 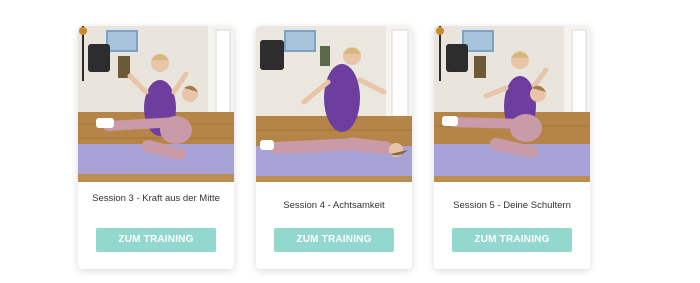 What do you see at coordinates (512, 205) in the screenshot?
I see `session-title: Session 5 - Deine Schultern` at bounding box center [512, 205].